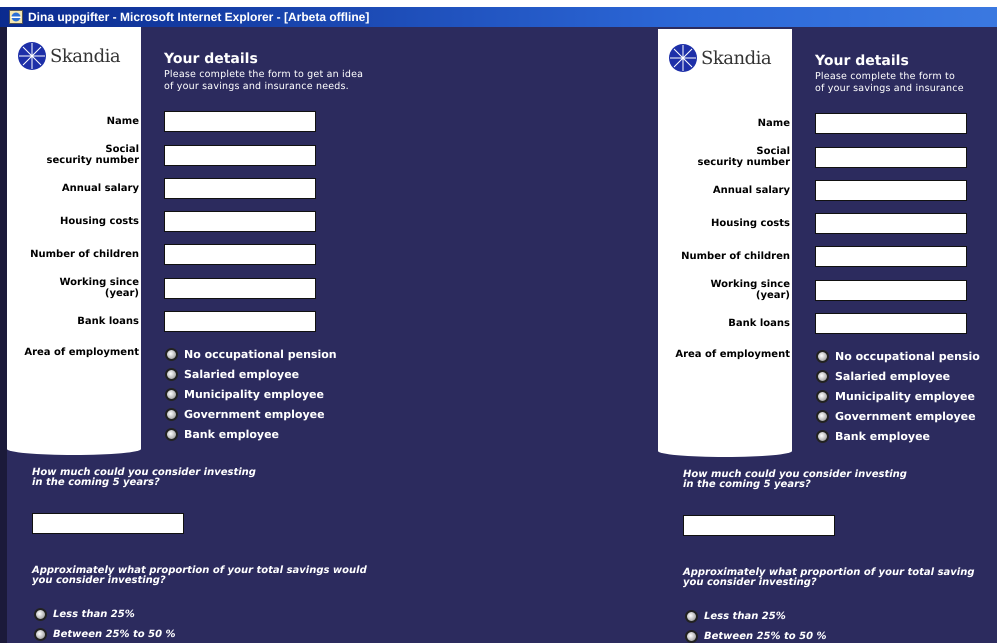  I want to click on question-text: Approximately what proportion of your total saving, so click(829, 573).